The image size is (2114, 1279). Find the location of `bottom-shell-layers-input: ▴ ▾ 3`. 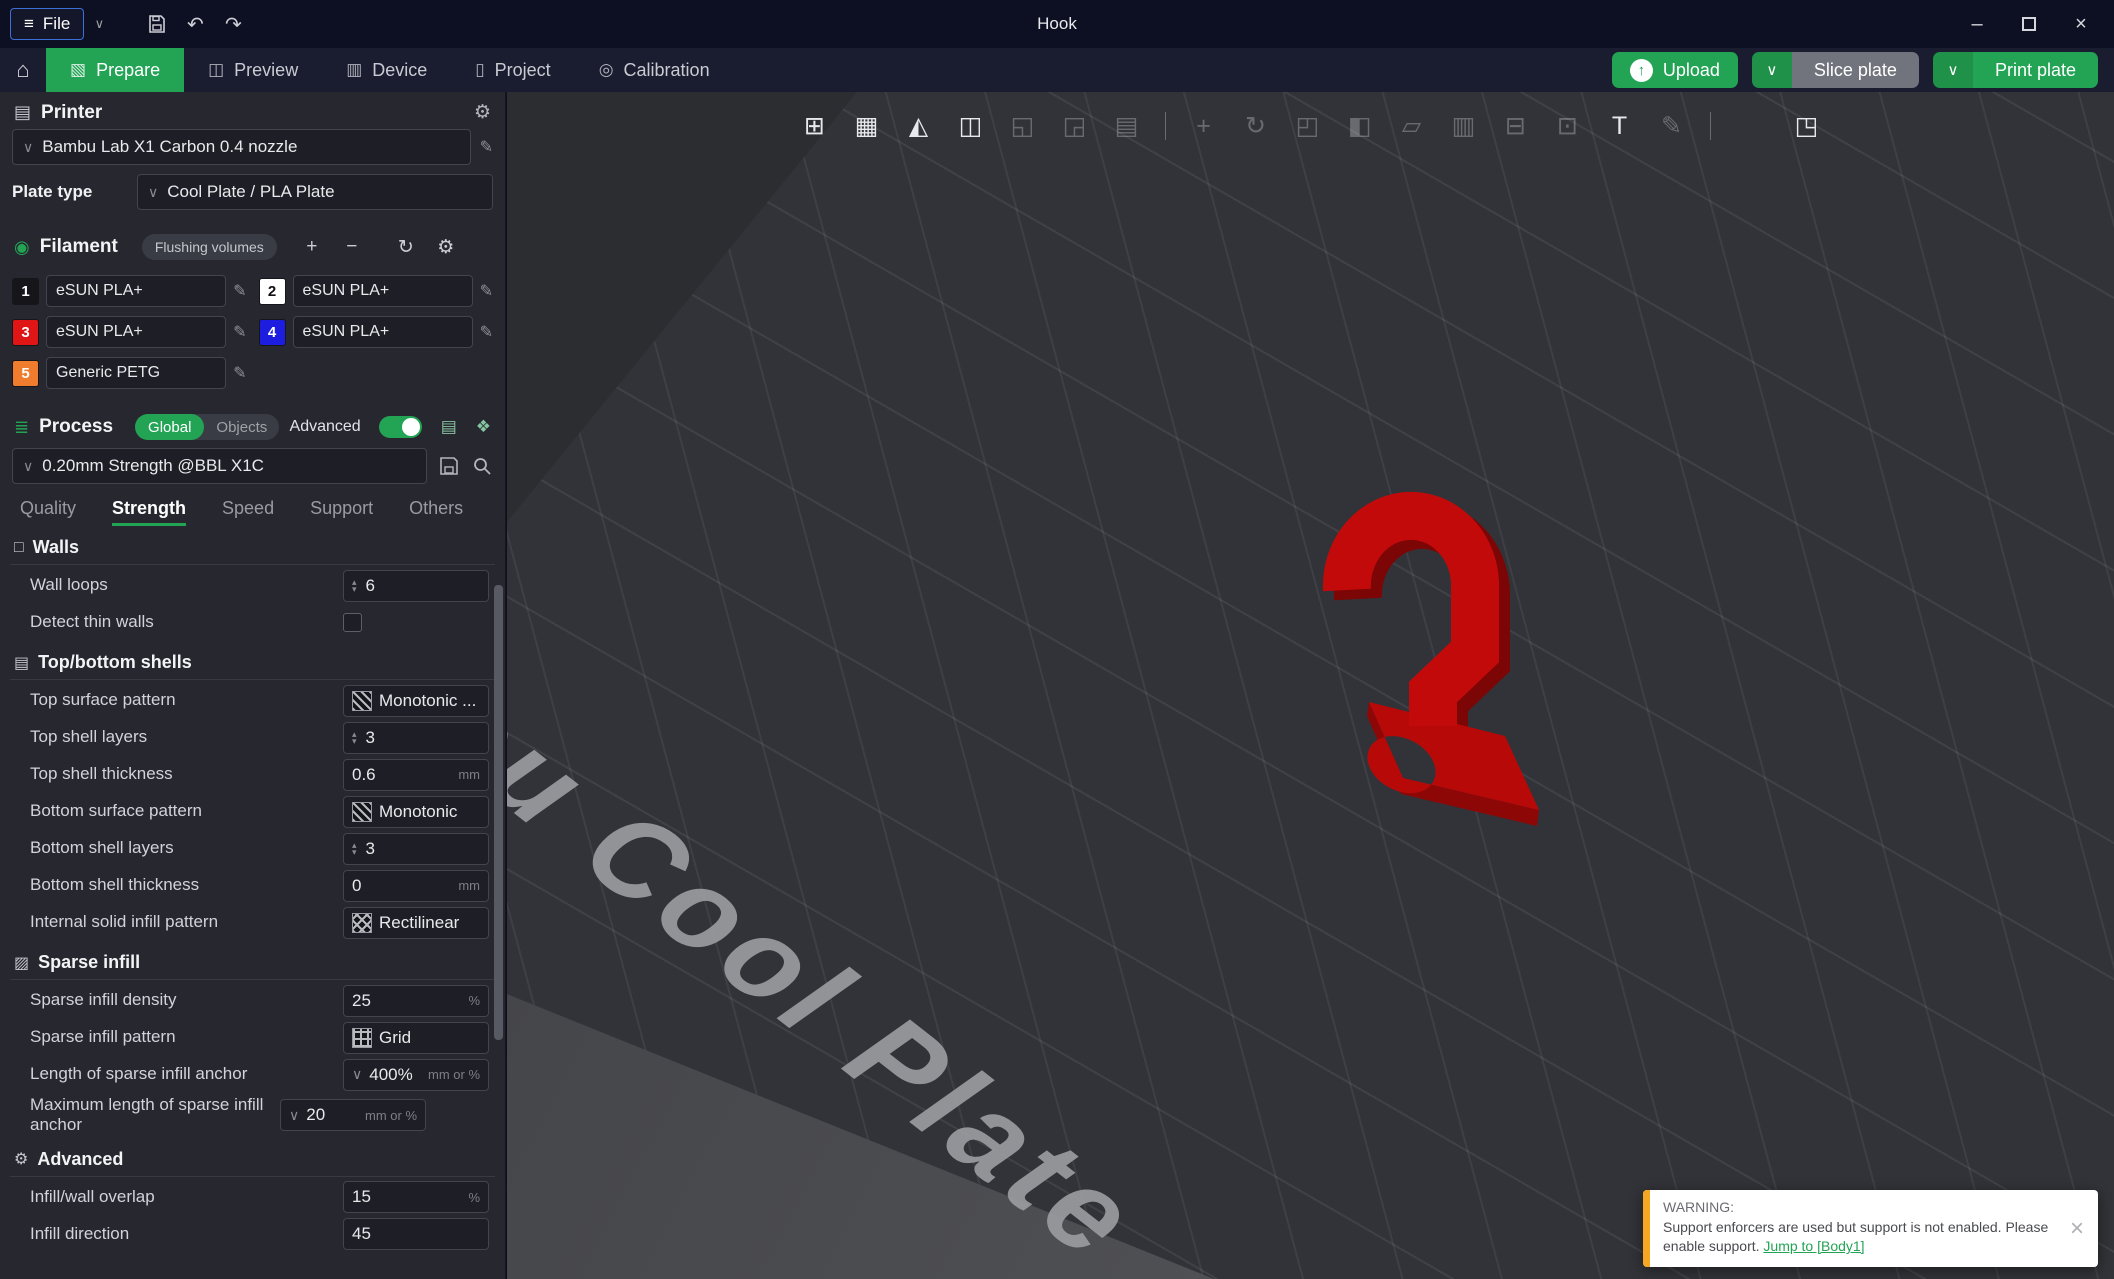

bottom-shell-layers-input: ▴ ▾ 3 is located at coordinates (416, 848).